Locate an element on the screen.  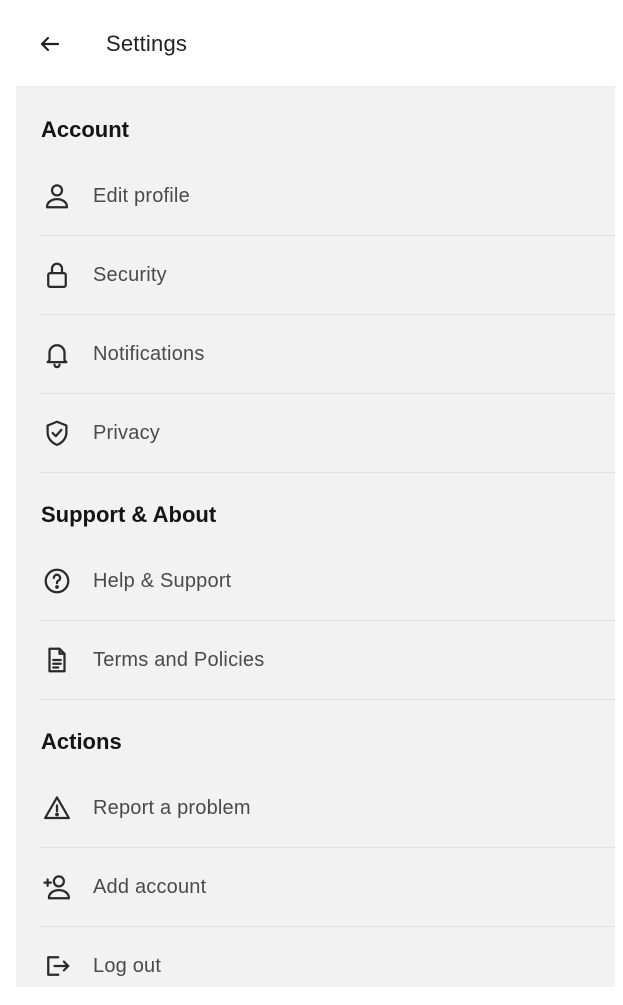
settings-item-privacy: Privacy is located at coordinates (327, 433).